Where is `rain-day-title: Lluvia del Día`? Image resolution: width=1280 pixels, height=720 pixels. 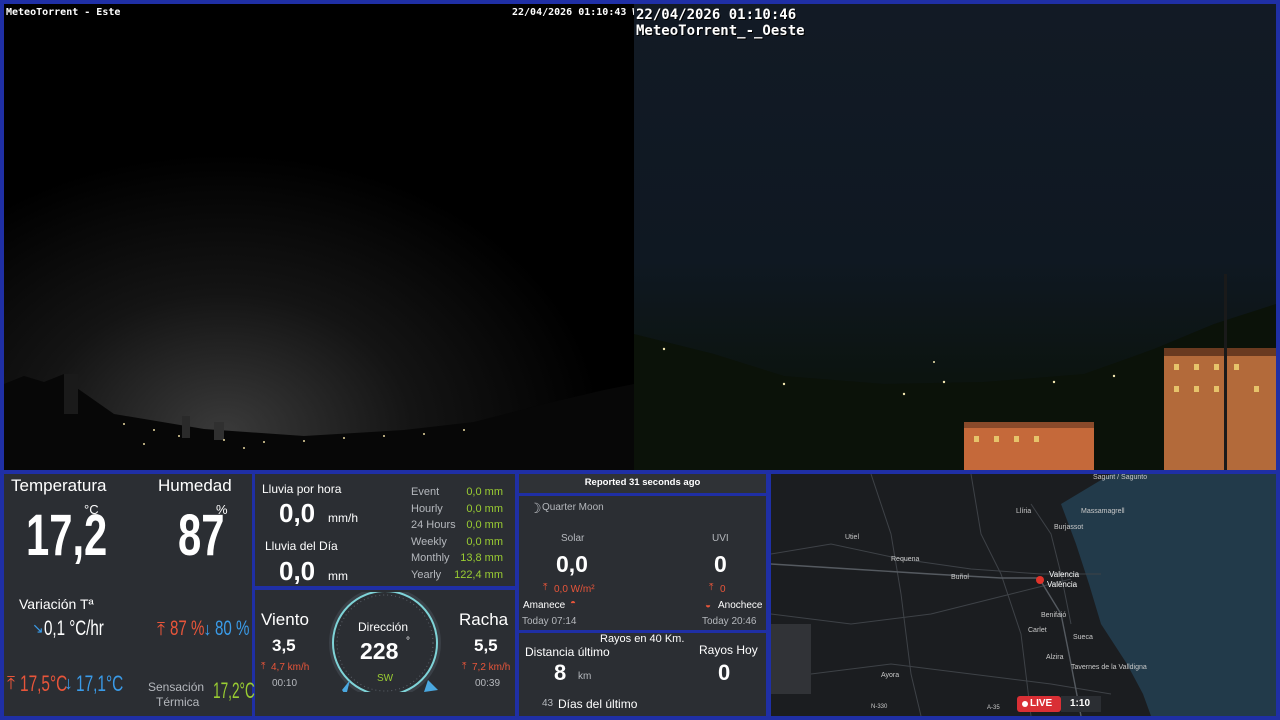
rain-day-title: Lluvia del Día is located at coordinates (301, 546).